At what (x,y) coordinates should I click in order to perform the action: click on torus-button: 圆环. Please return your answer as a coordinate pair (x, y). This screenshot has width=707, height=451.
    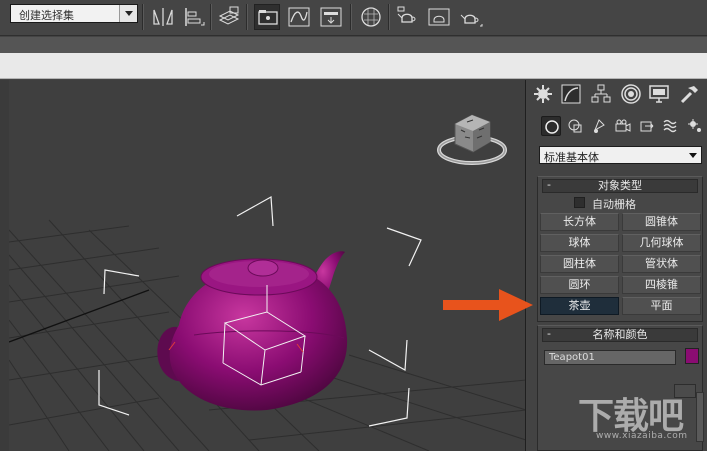
    Looking at the image, I should click on (579, 285).